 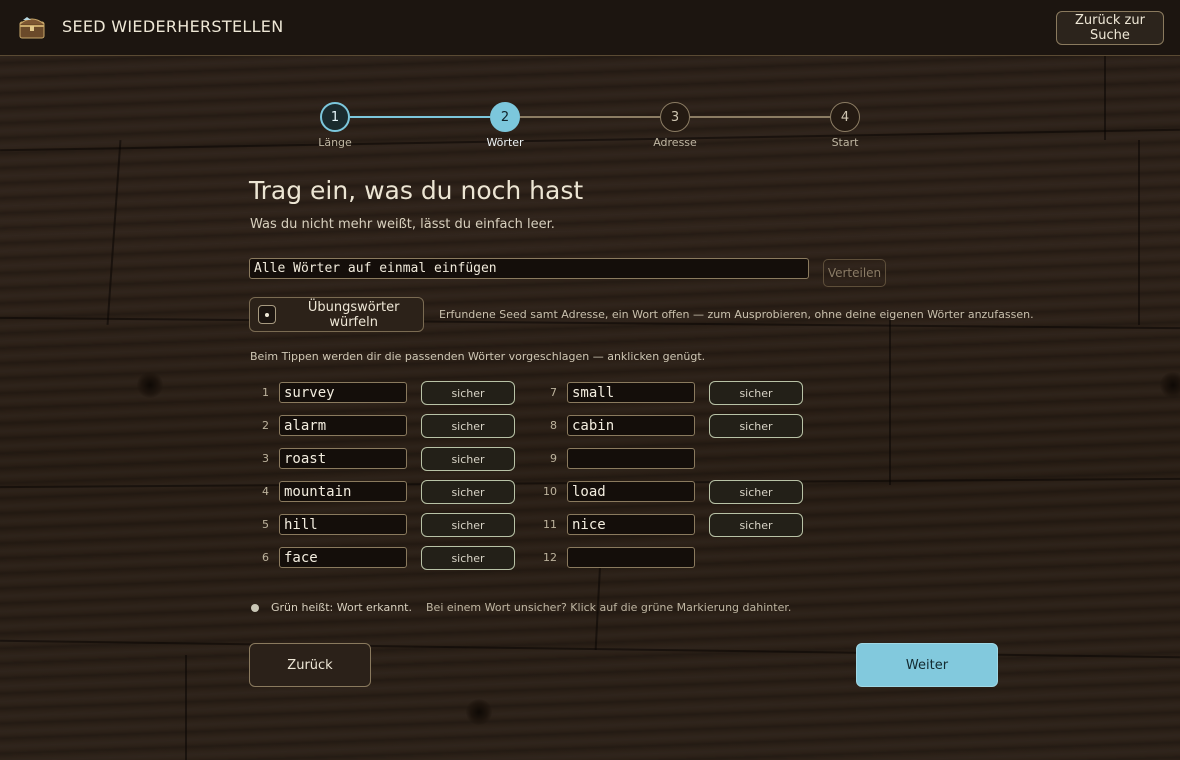 I want to click on treasure-chest-icon, so click(x=32, y=27).